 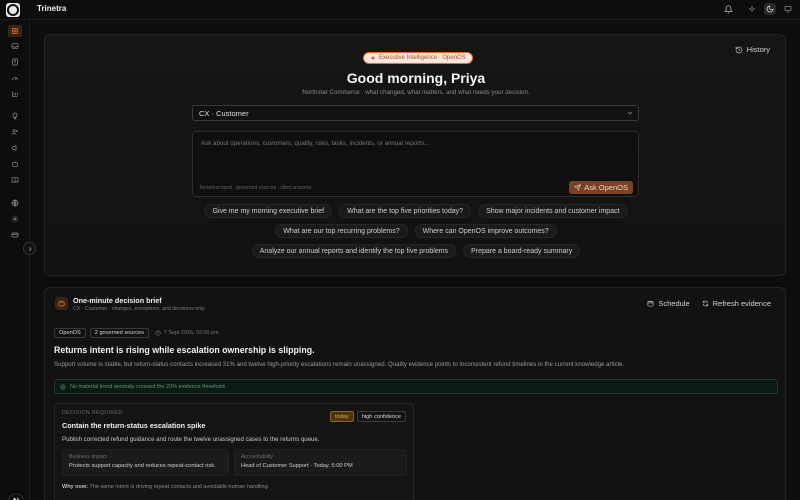 I want to click on grid-icon, so click(x=15, y=31).